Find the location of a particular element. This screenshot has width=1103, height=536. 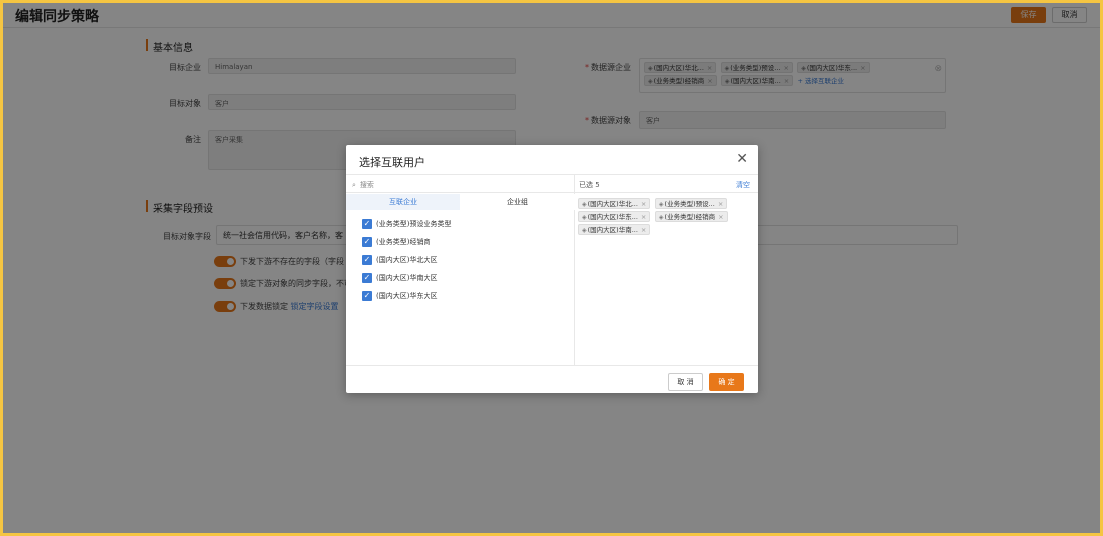

modal-cancel-button: 取 消 is located at coordinates (685, 382).